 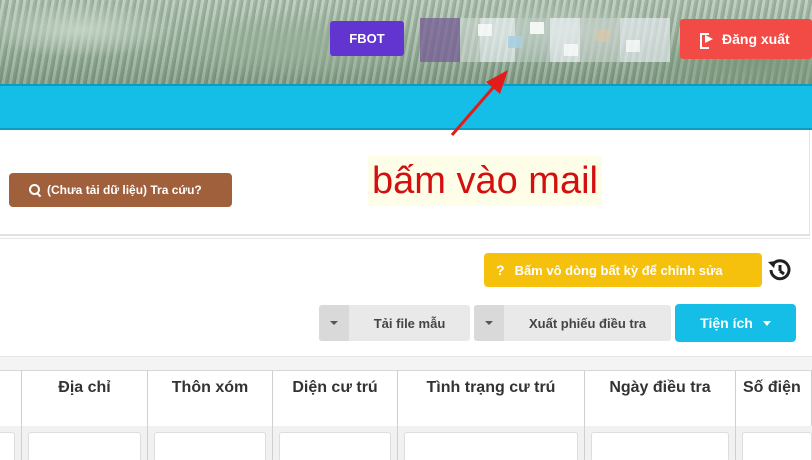 I want to click on column-header-partial, so click(x=11, y=398).